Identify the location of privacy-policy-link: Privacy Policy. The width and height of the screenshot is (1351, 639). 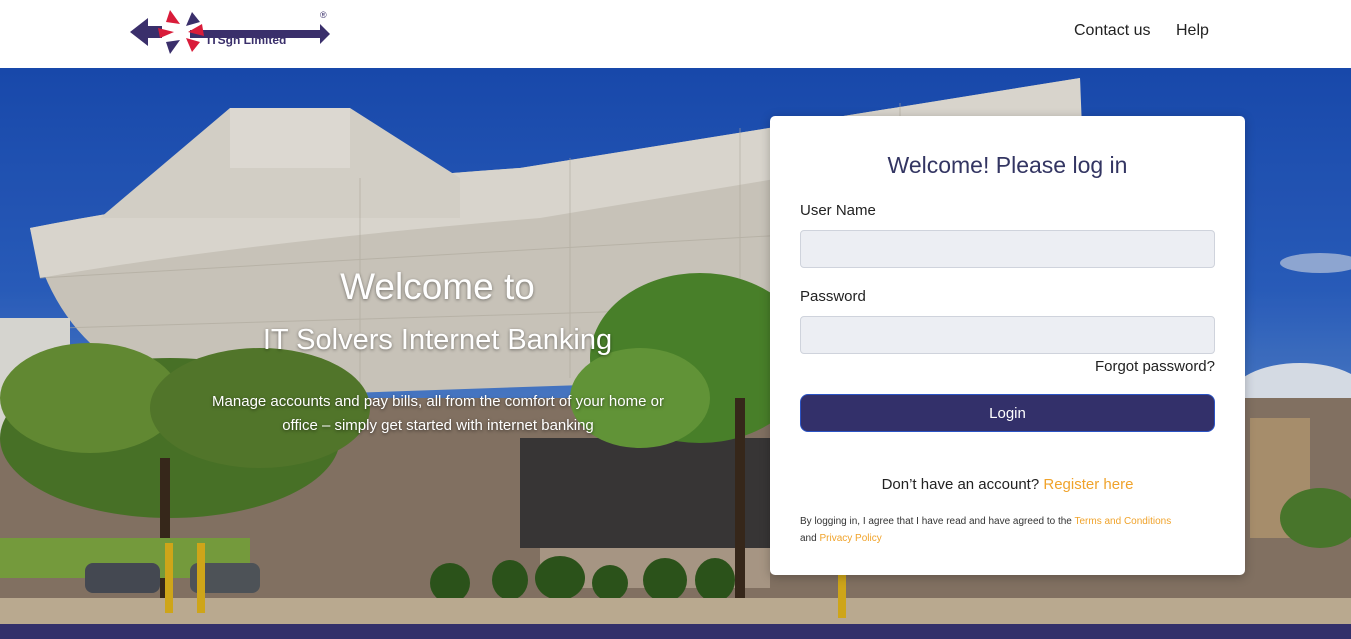
(850, 538).